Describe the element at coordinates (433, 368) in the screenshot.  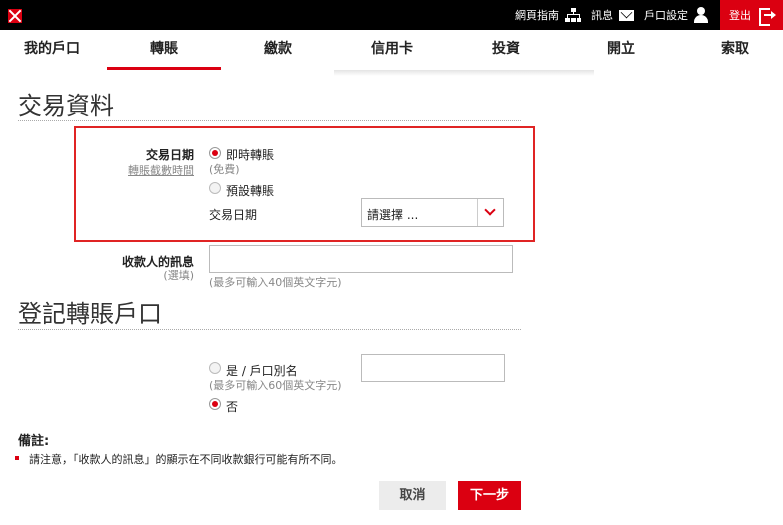
I see `account-alias-input` at that location.